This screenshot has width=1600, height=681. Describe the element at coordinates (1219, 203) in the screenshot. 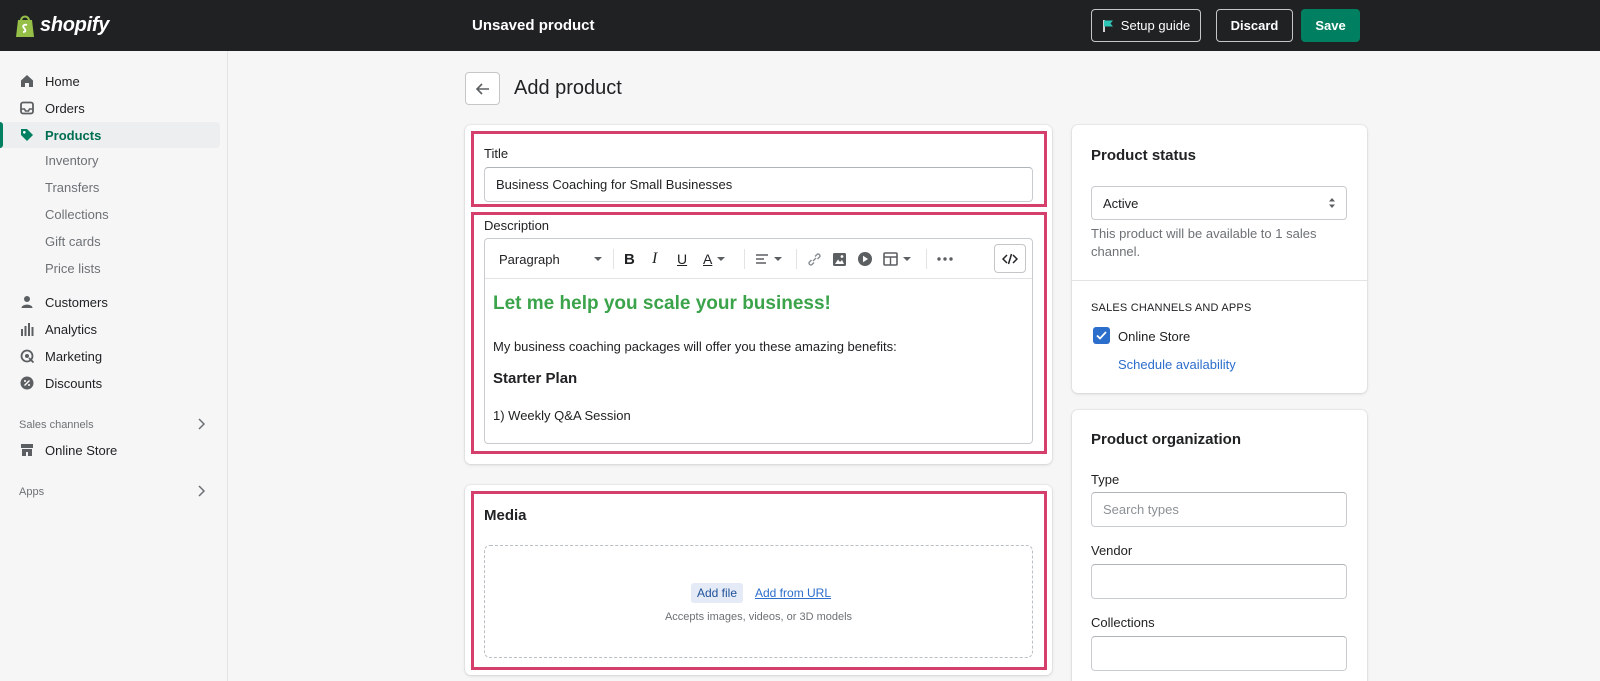

I see `status-select: Active` at that location.